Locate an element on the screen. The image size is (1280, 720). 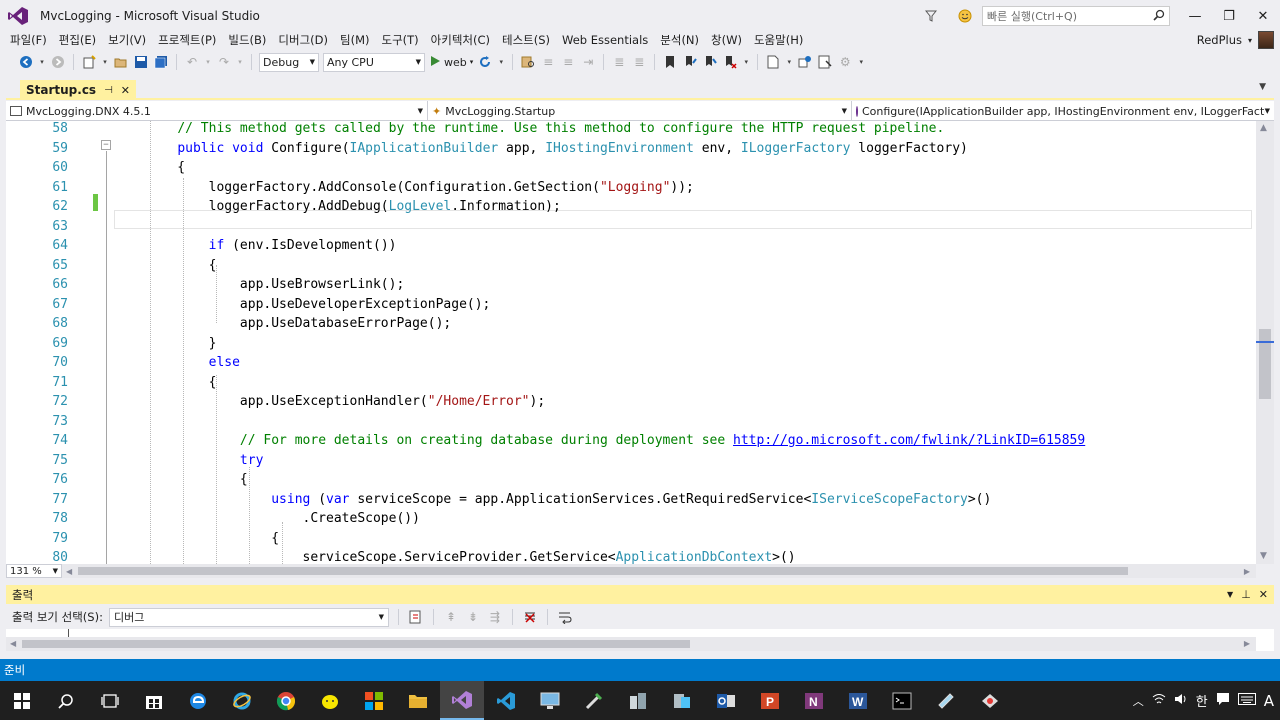
command-prompt-icon is located at coordinates (902, 700).